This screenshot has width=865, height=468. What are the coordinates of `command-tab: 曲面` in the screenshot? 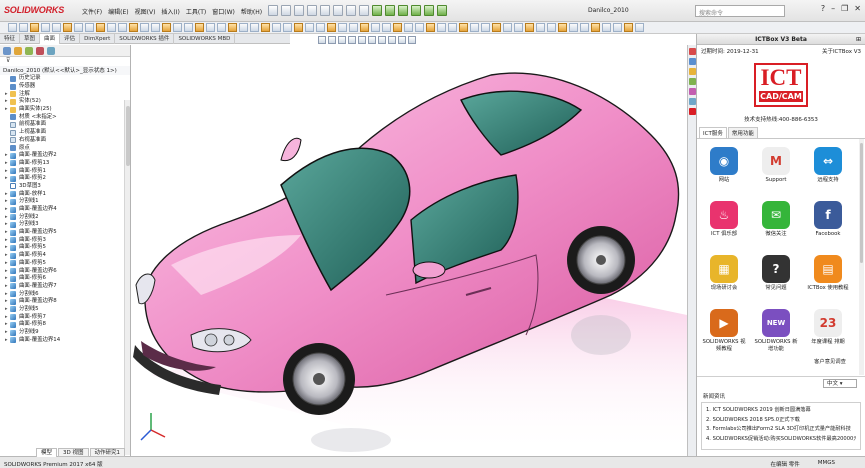 It's located at (50, 39).